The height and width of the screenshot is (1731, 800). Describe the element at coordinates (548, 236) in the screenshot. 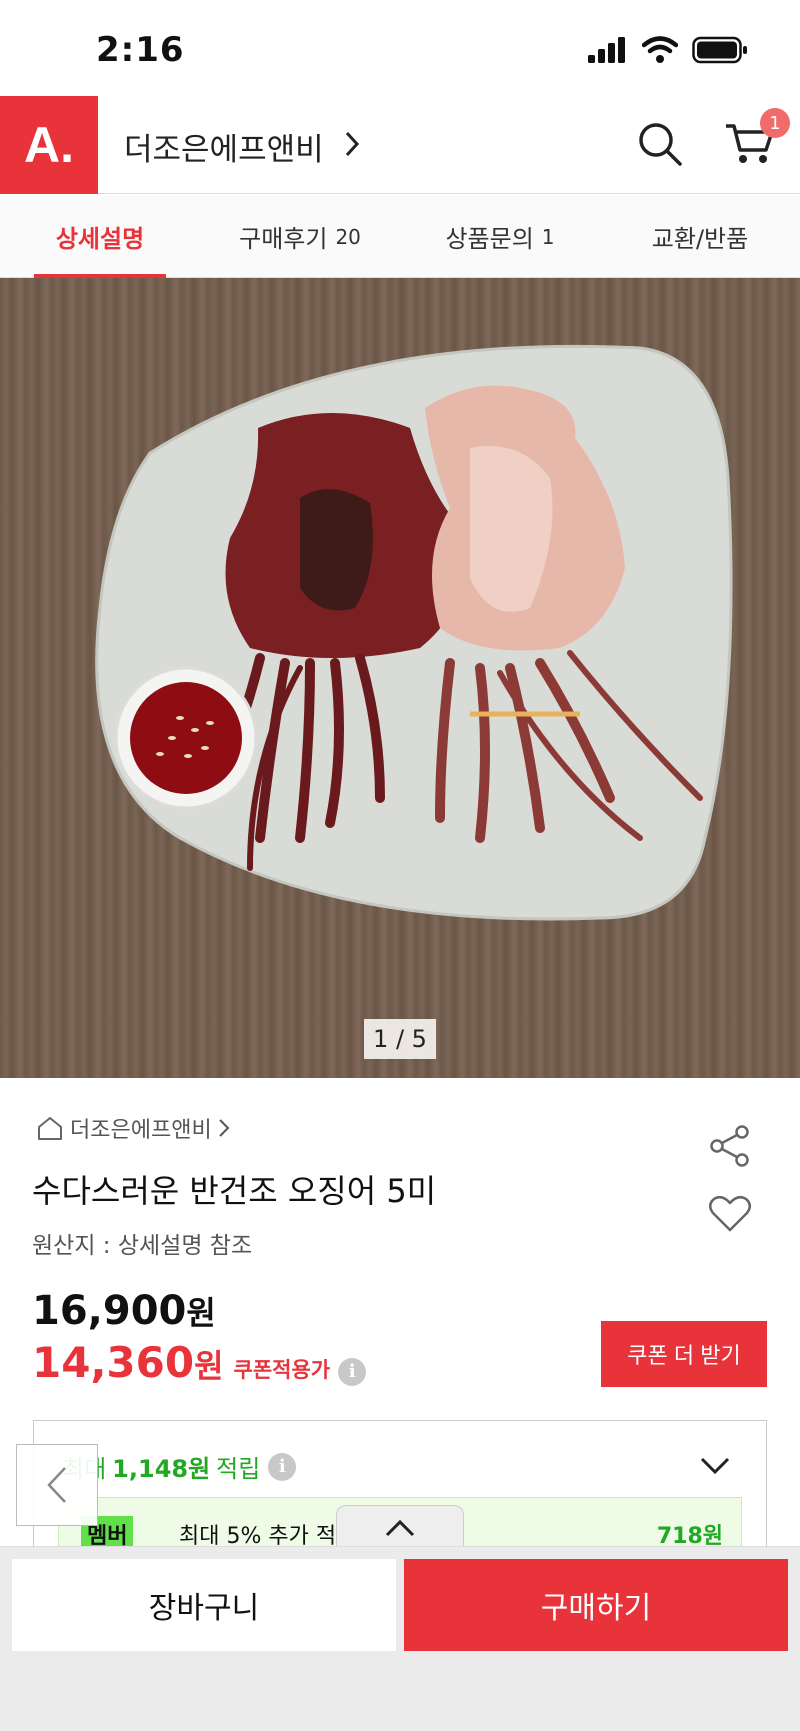

I see `tab-count: 1` at that location.